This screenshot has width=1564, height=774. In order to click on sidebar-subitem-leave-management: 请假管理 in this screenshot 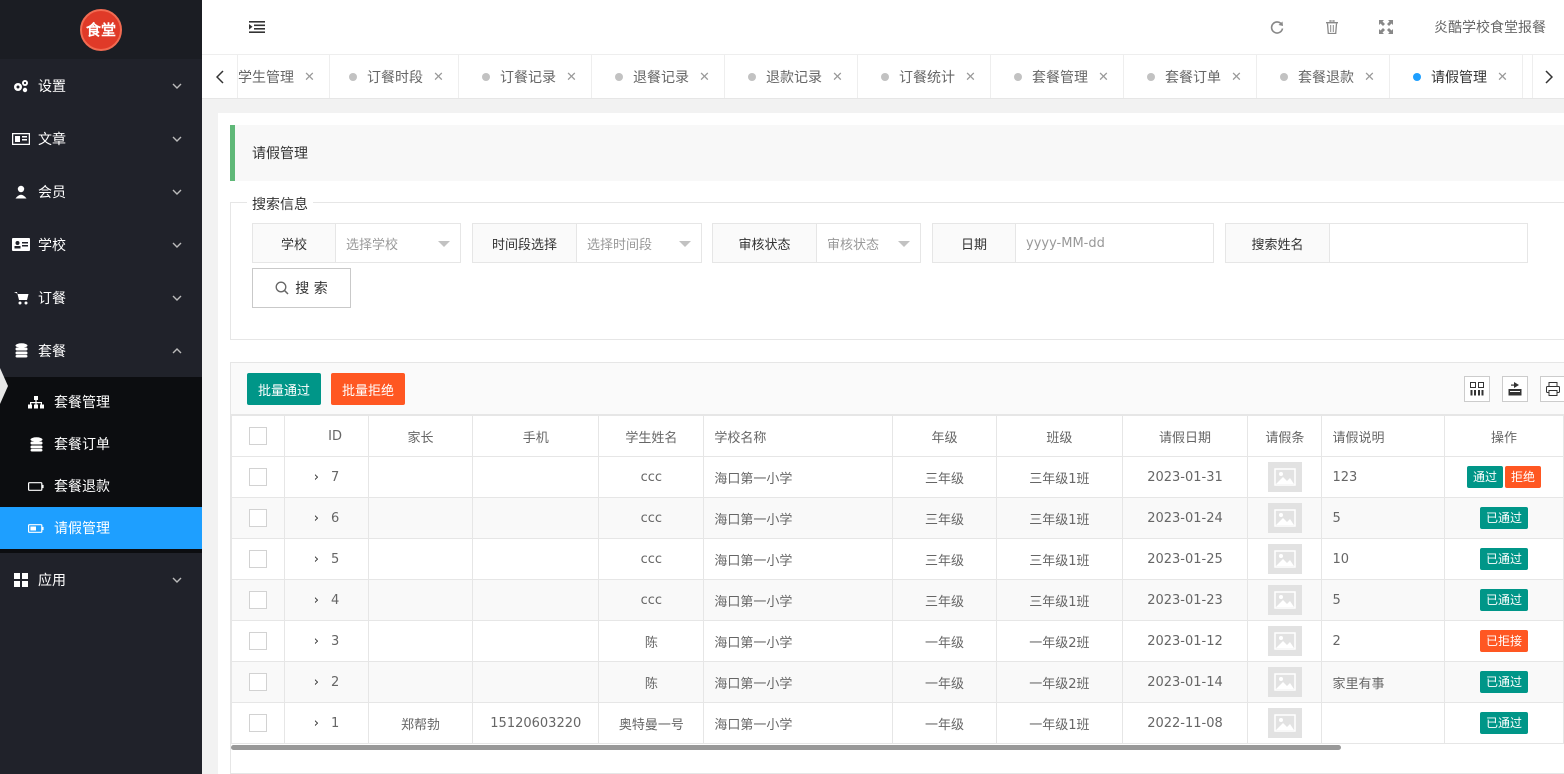, I will do `click(101, 528)`.